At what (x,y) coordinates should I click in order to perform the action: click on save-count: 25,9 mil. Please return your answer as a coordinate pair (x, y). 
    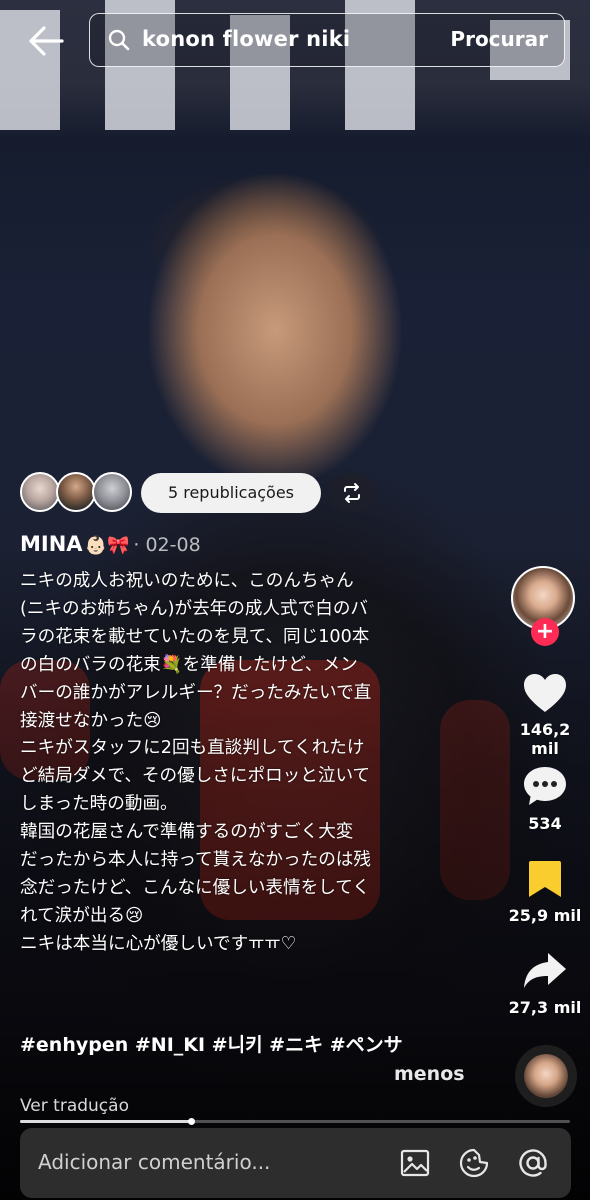
    Looking at the image, I should click on (545, 915).